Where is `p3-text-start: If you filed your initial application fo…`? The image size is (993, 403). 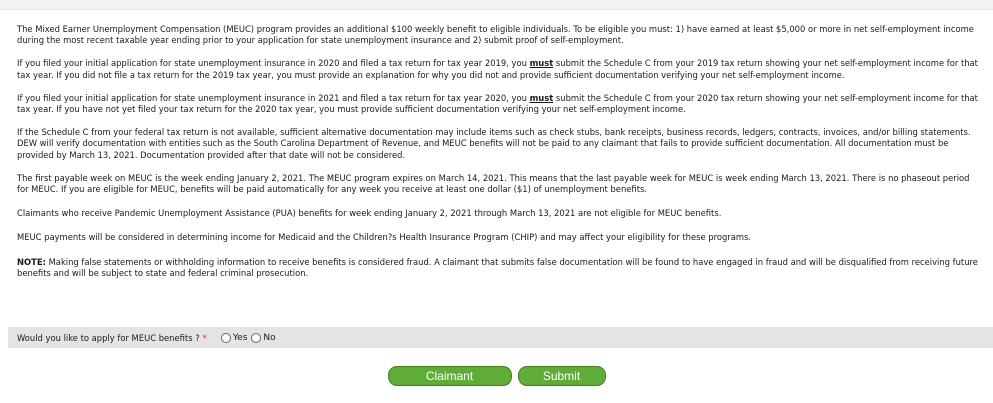
p3-text-start: If you filed your initial application fo… is located at coordinates (273, 97).